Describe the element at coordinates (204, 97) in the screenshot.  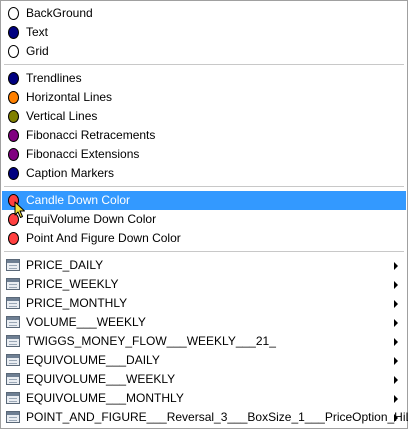
I see `menu-item-horizontal-lines: Horizontal Lines` at that location.